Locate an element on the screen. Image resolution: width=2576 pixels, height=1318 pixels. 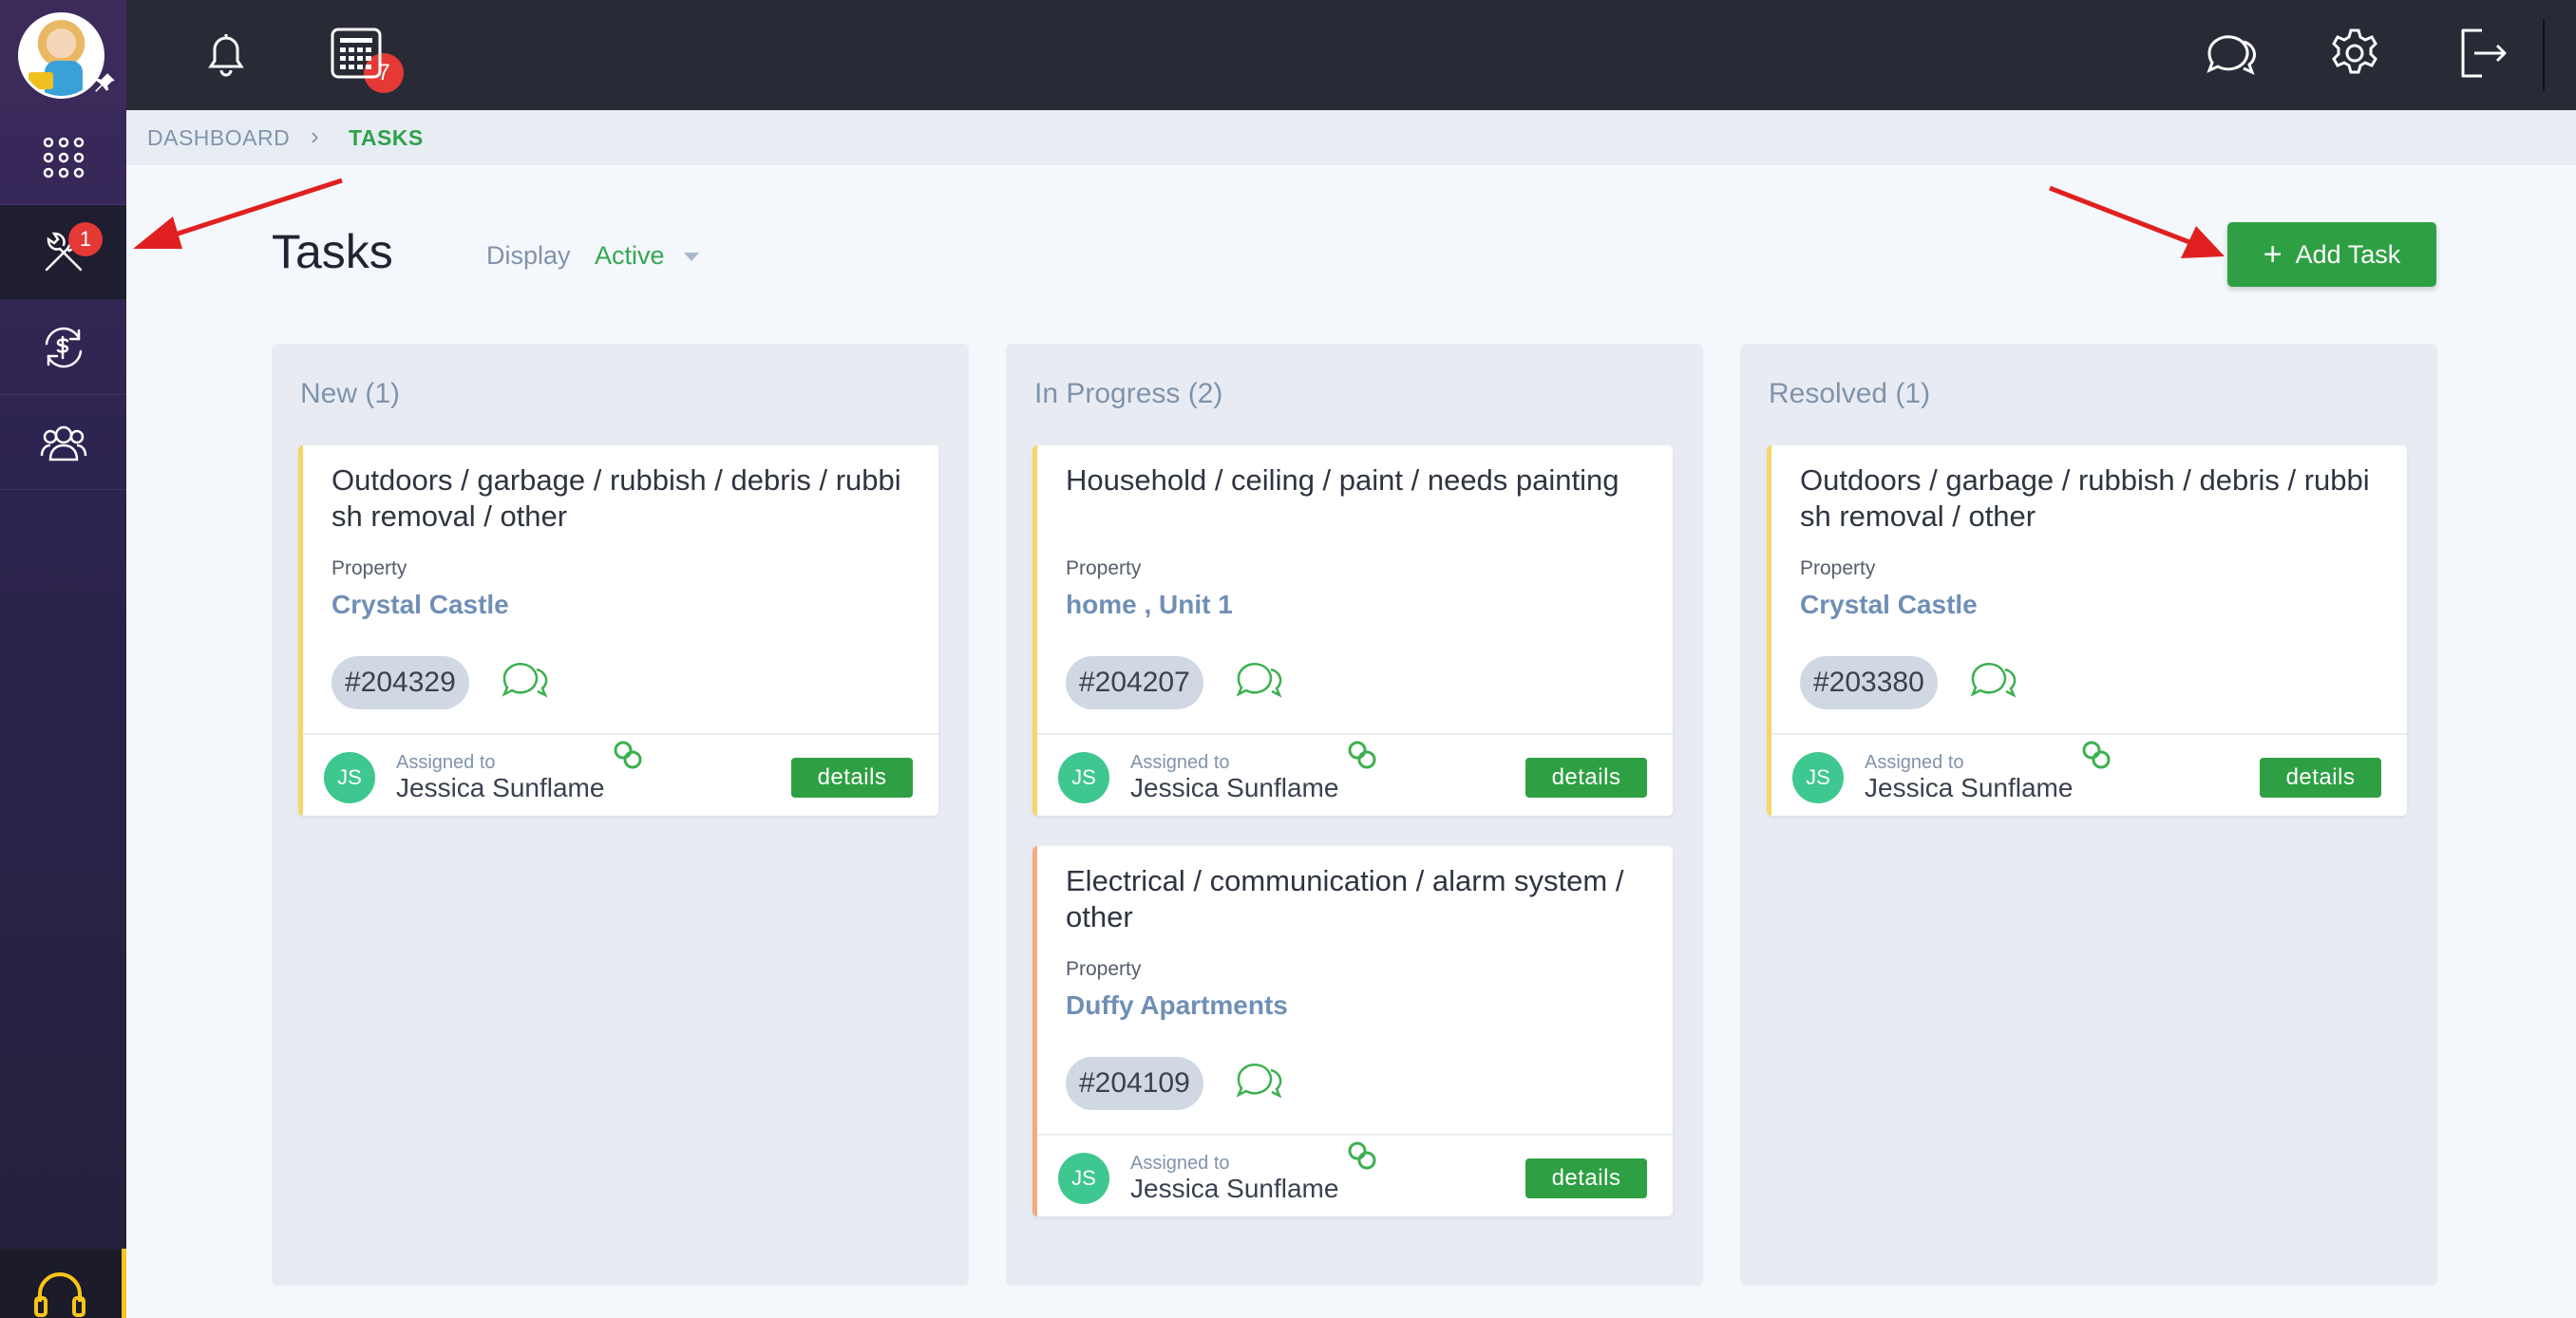
breadcrumb-tasks: TASKS is located at coordinates (386, 137).